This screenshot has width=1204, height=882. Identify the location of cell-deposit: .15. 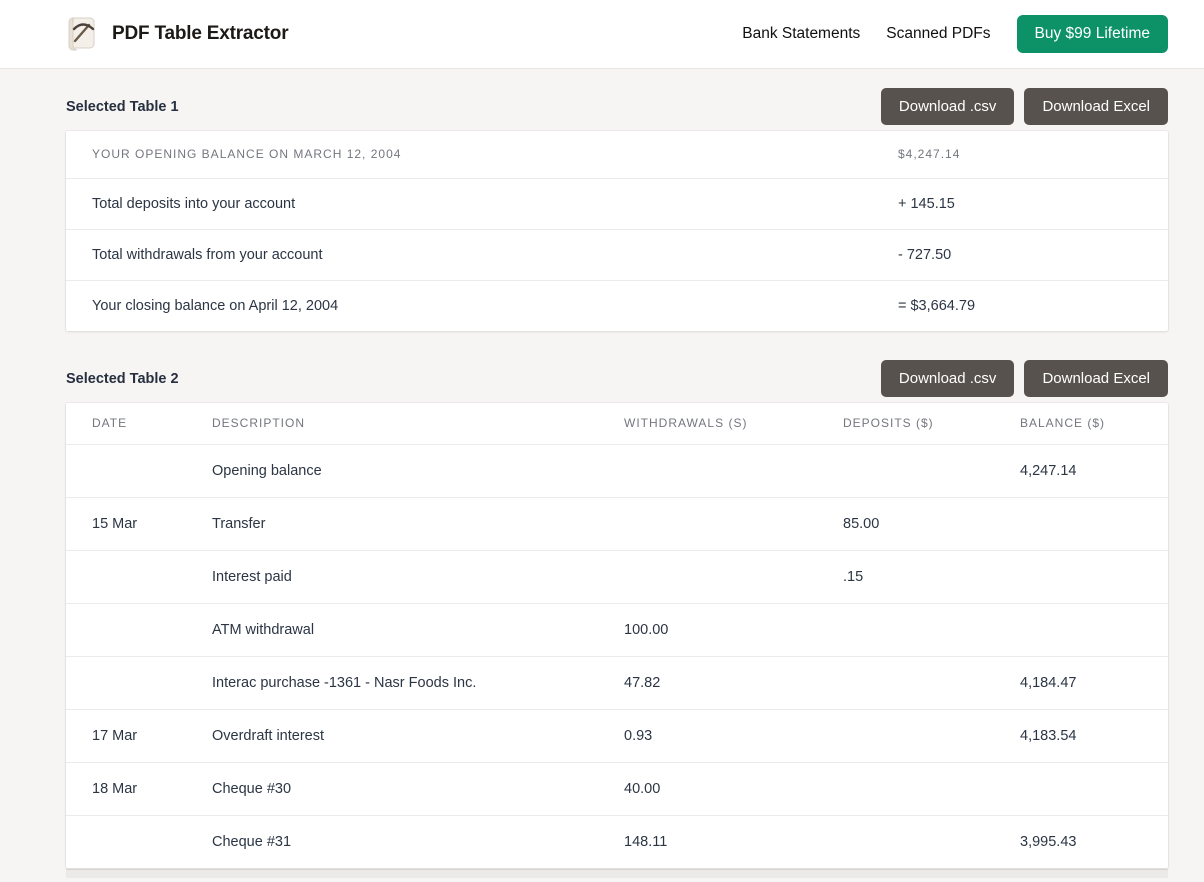
(853, 576).